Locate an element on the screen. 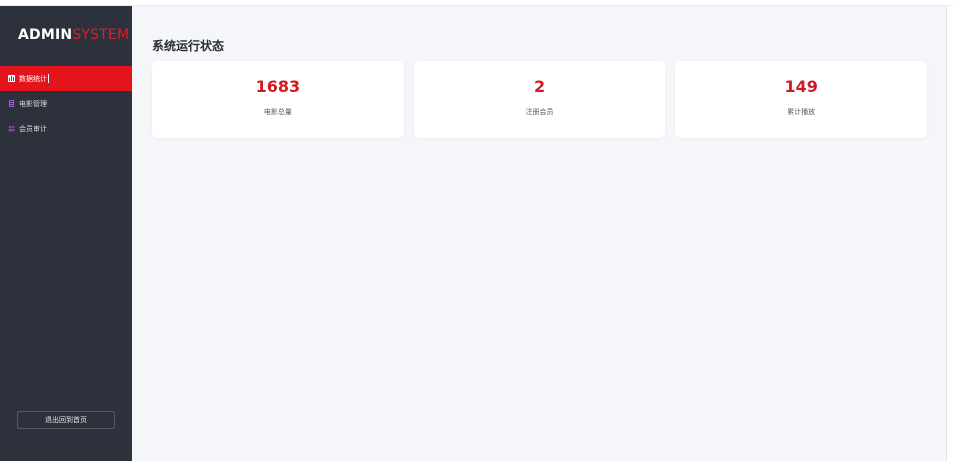  brand-logo: ADMINSYSTEM is located at coordinates (73, 35).